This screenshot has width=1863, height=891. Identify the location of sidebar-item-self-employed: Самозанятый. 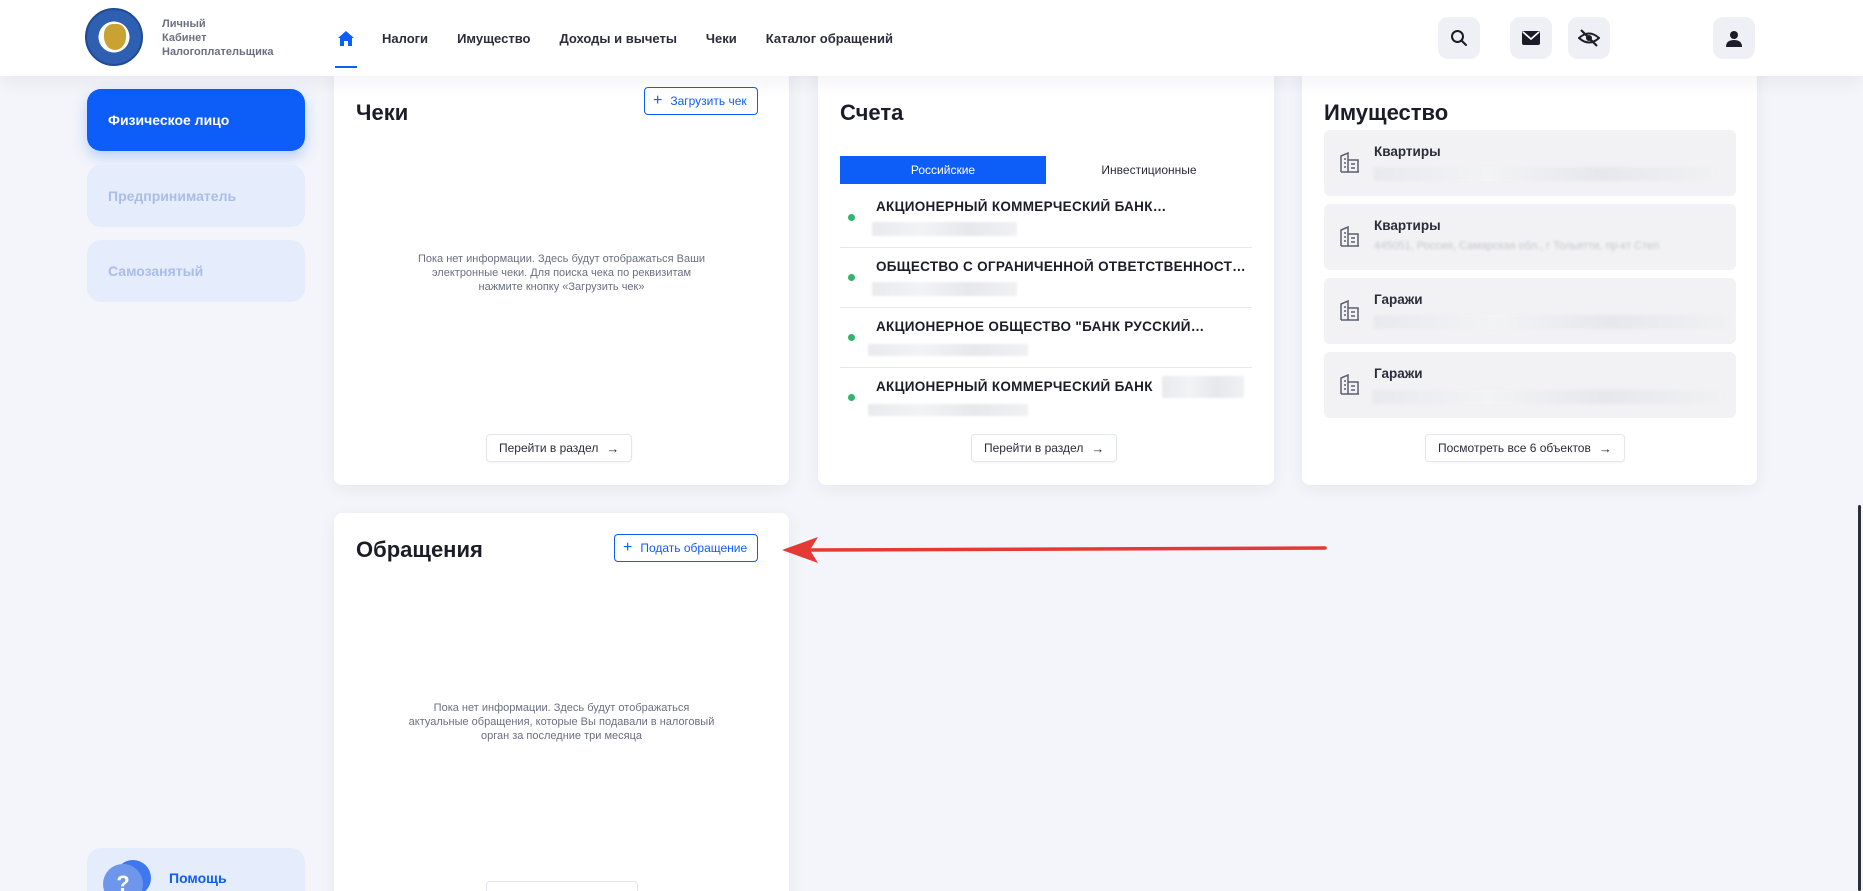
(196, 271).